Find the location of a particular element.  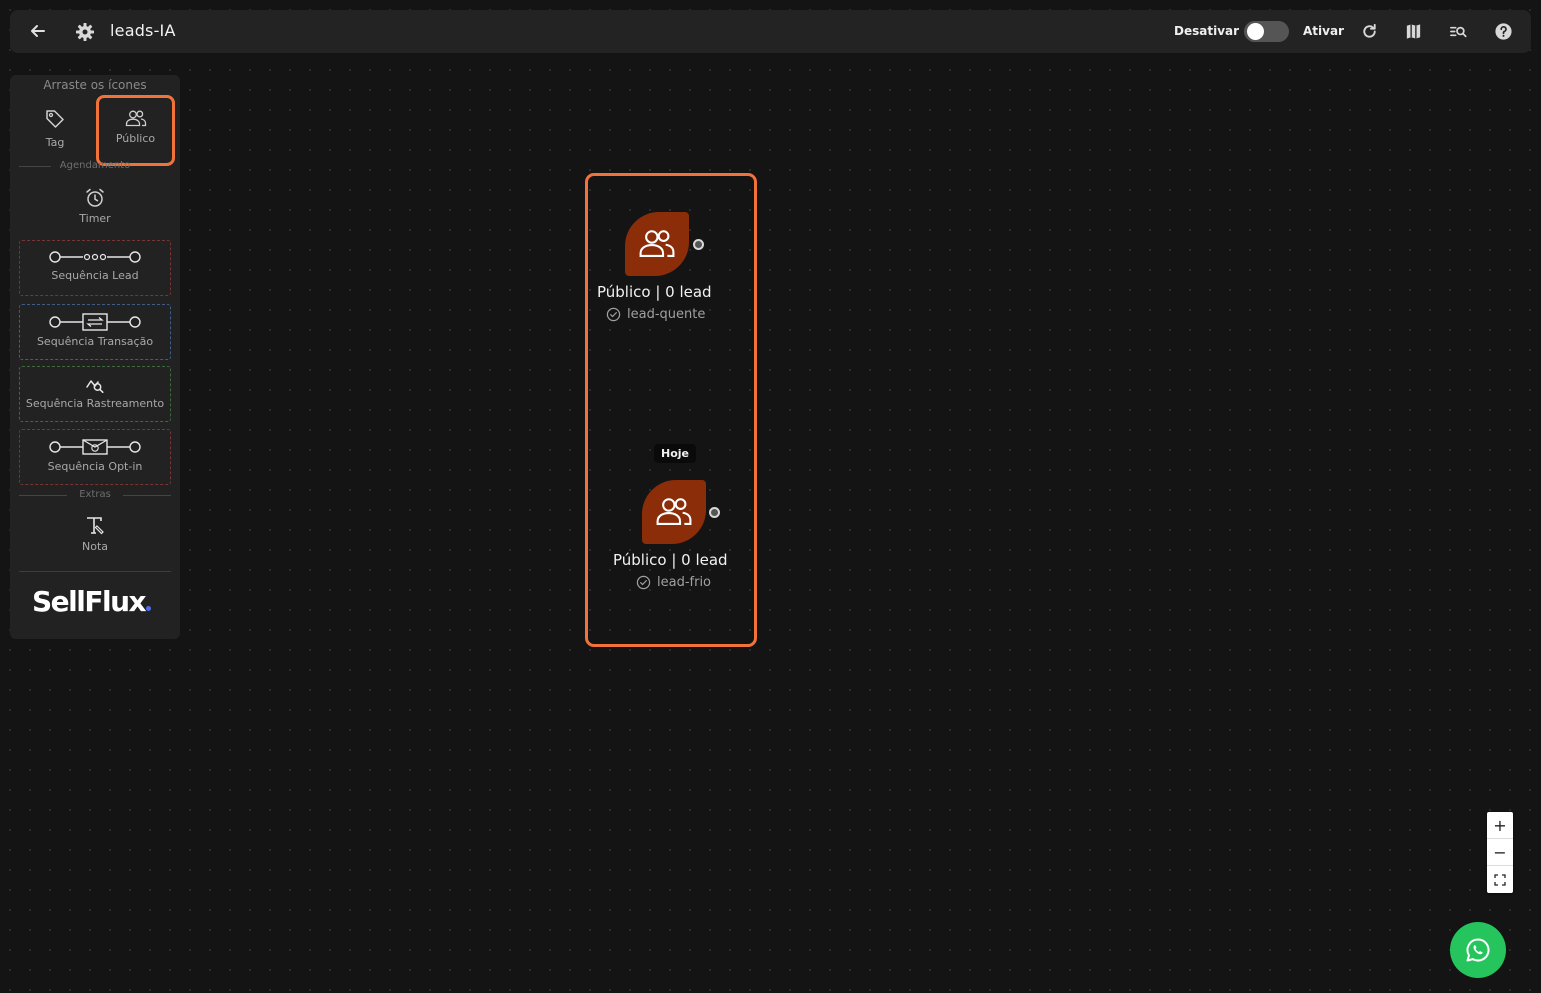

flow-title: leads-IA is located at coordinates (143, 30).